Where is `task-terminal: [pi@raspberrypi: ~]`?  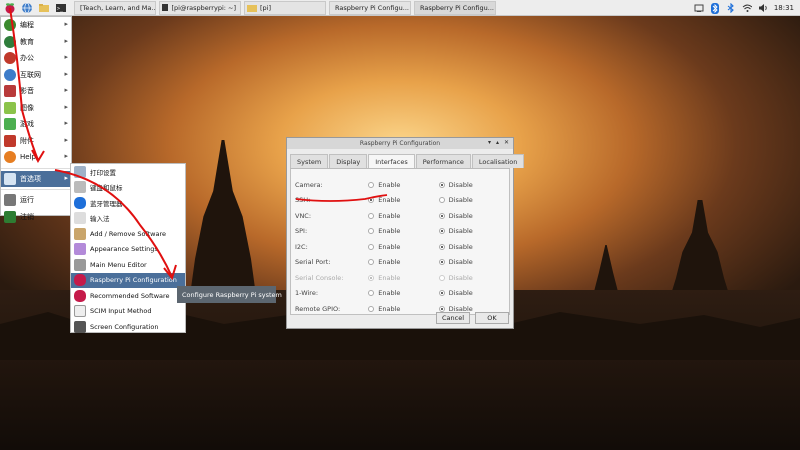 task-terminal: [pi@raspberrypi: ~] is located at coordinates (200, 7).